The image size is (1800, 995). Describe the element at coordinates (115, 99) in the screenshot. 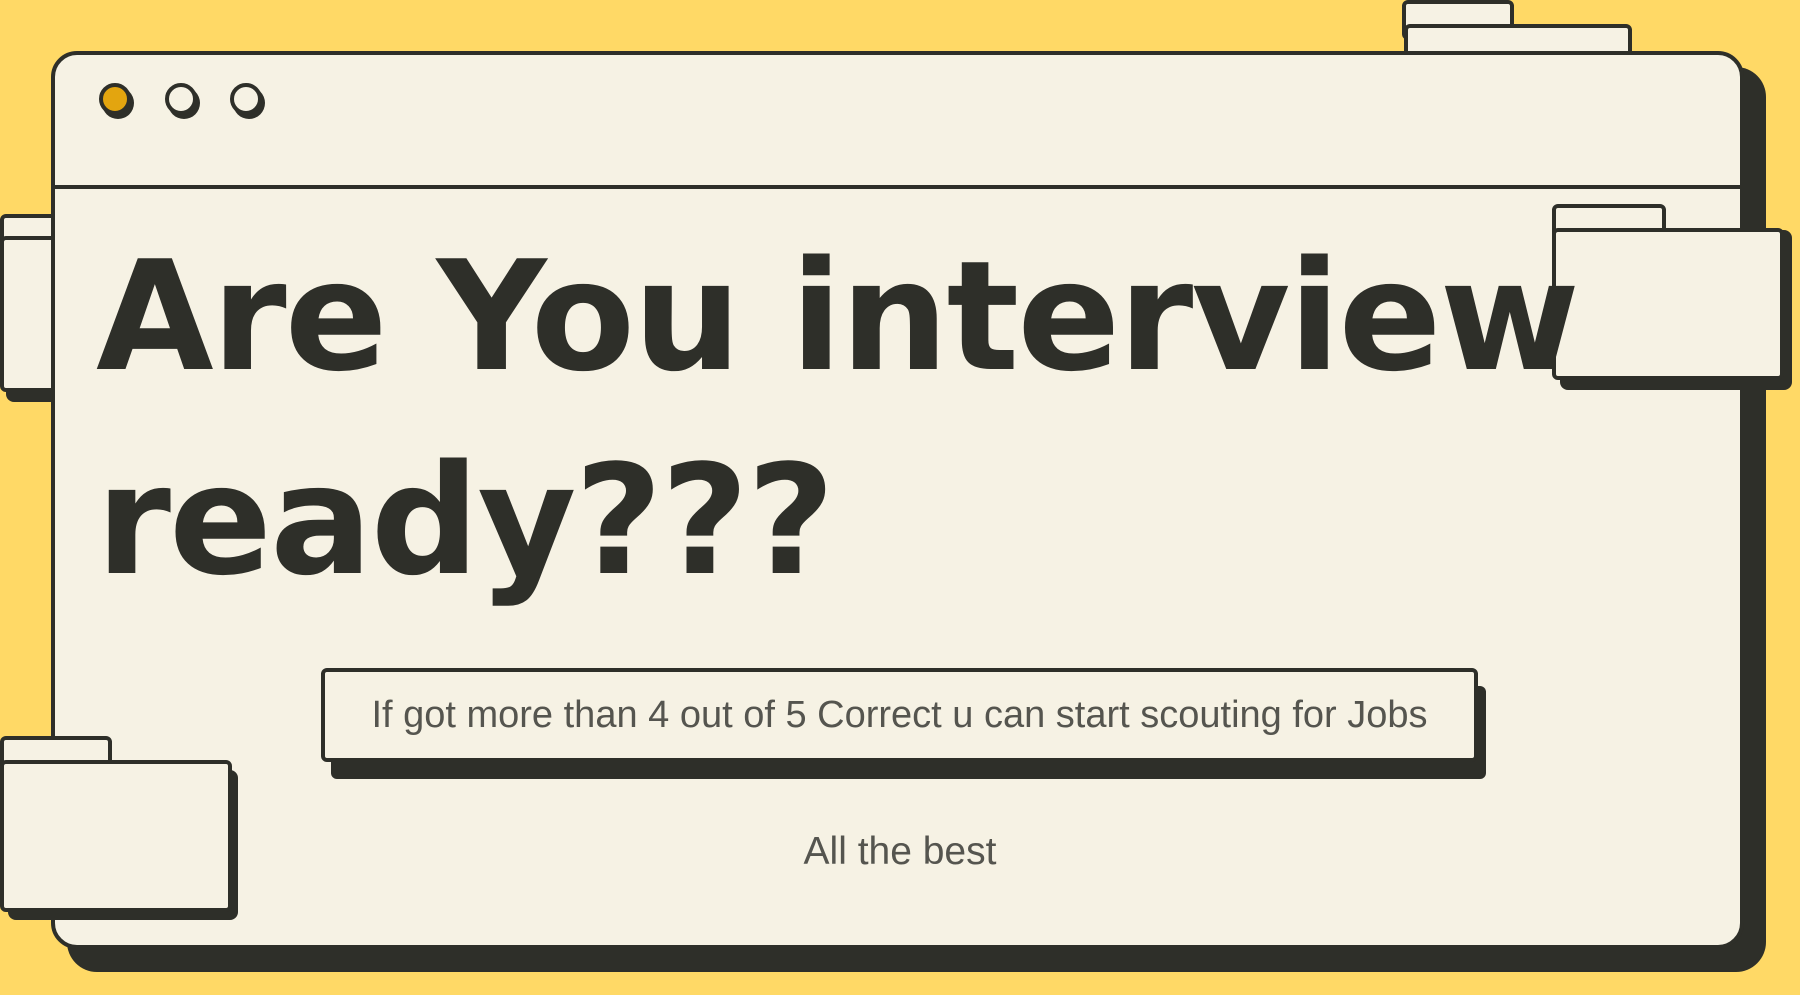

I see `window-dot-close-icon` at that location.